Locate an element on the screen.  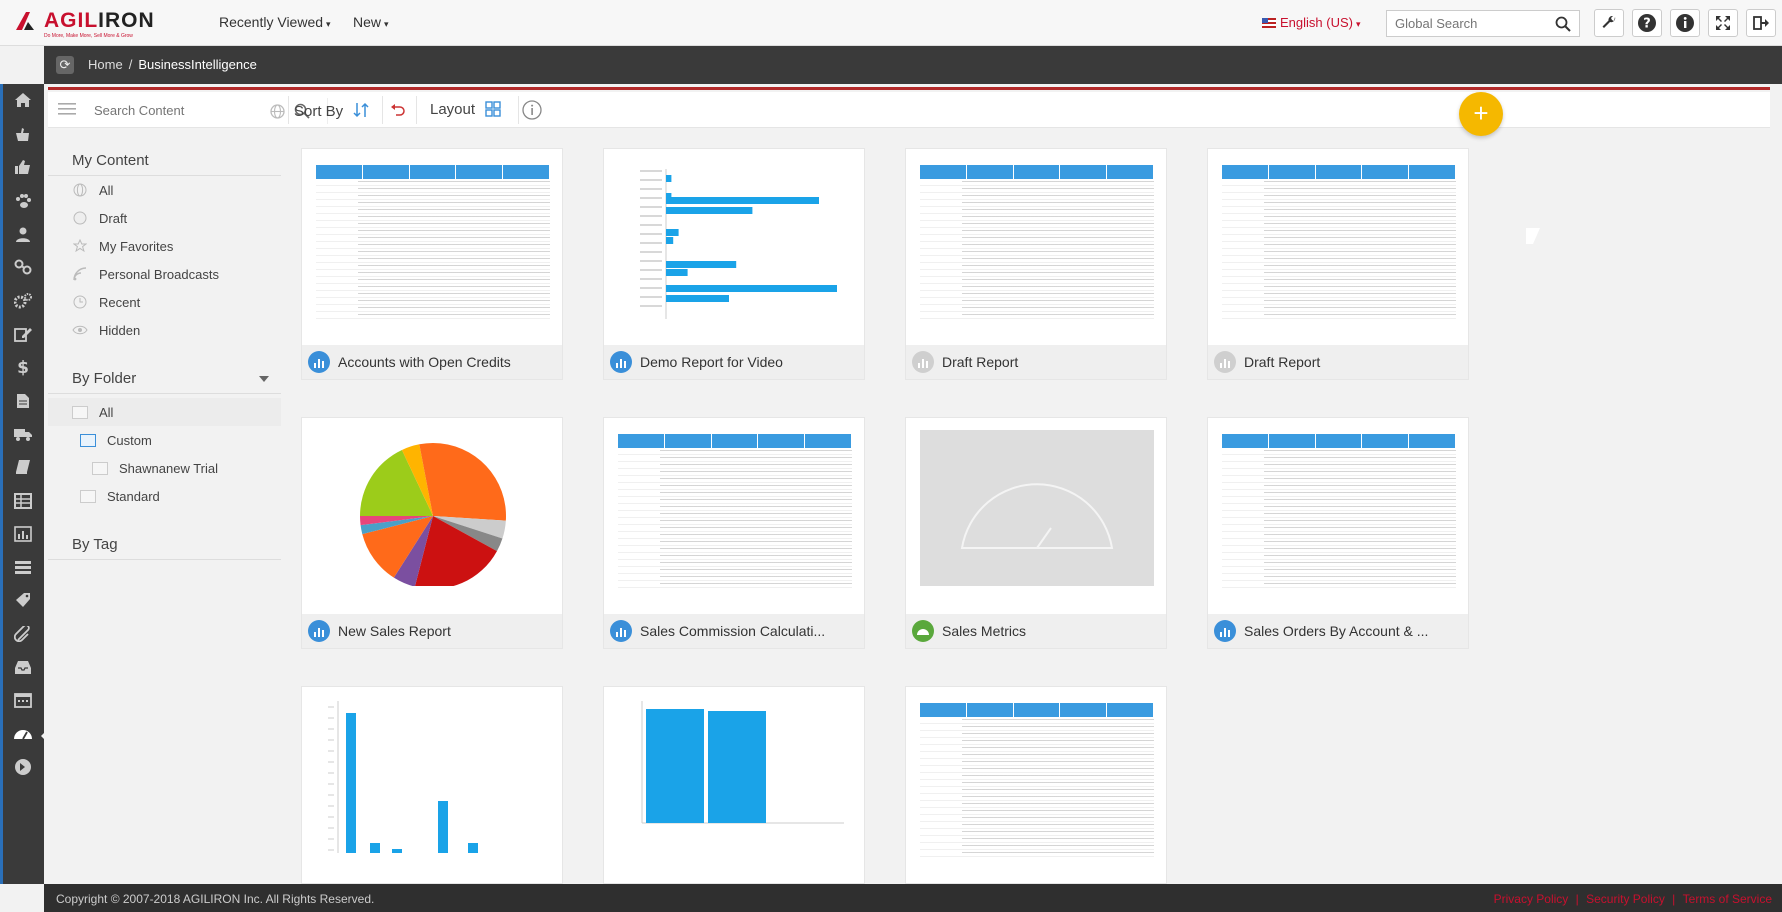
report-caption: Accounts with Open Credits is located at coordinates (432, 362).